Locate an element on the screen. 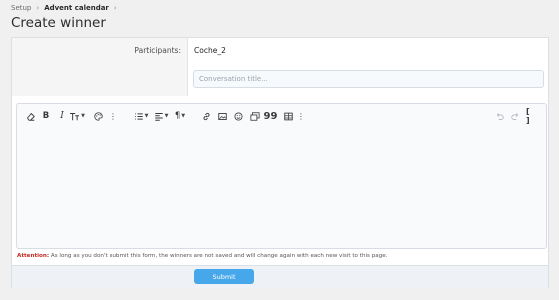  participants-label-cell: Participants: is located at coordinates (100, 67).